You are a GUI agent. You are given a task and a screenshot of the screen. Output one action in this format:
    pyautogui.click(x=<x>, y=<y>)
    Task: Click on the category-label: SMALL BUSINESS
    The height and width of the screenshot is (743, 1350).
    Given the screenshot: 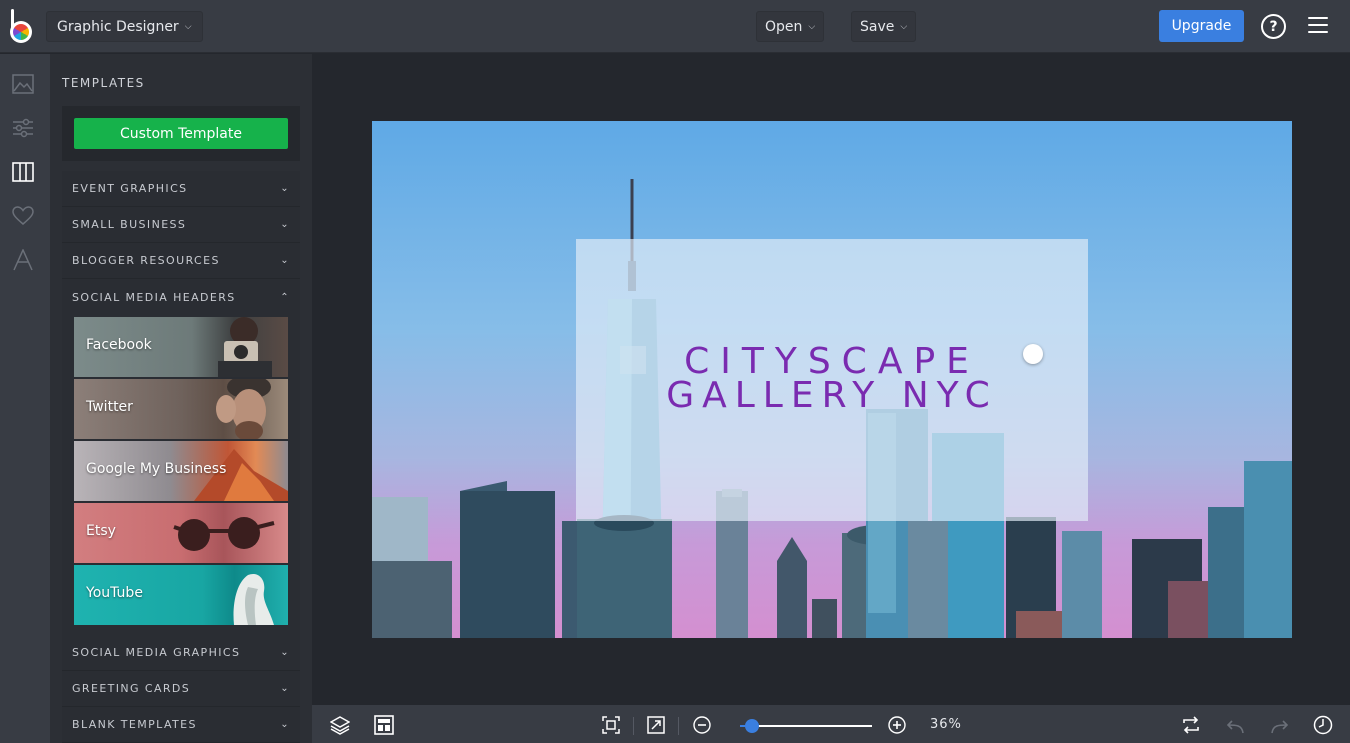 What is the action you would take?
    pyautogui.click(x=129, y=224)
    